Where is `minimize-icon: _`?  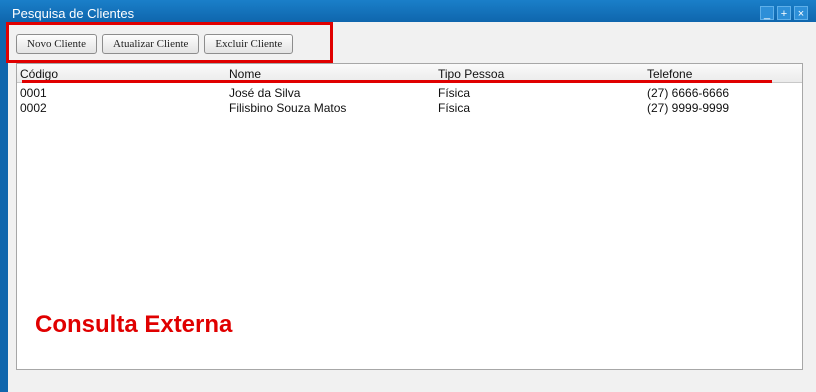 minimize-icon: _ is located at coordinates (767, 13).